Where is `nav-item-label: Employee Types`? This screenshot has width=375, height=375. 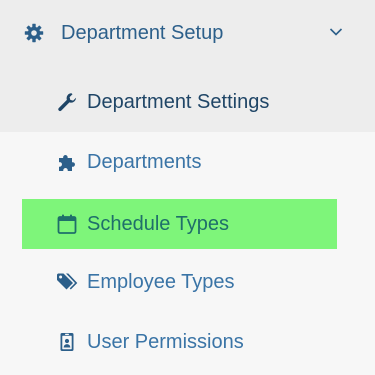
nav-item-label: Employee Types is located at coordinates (161, 282).